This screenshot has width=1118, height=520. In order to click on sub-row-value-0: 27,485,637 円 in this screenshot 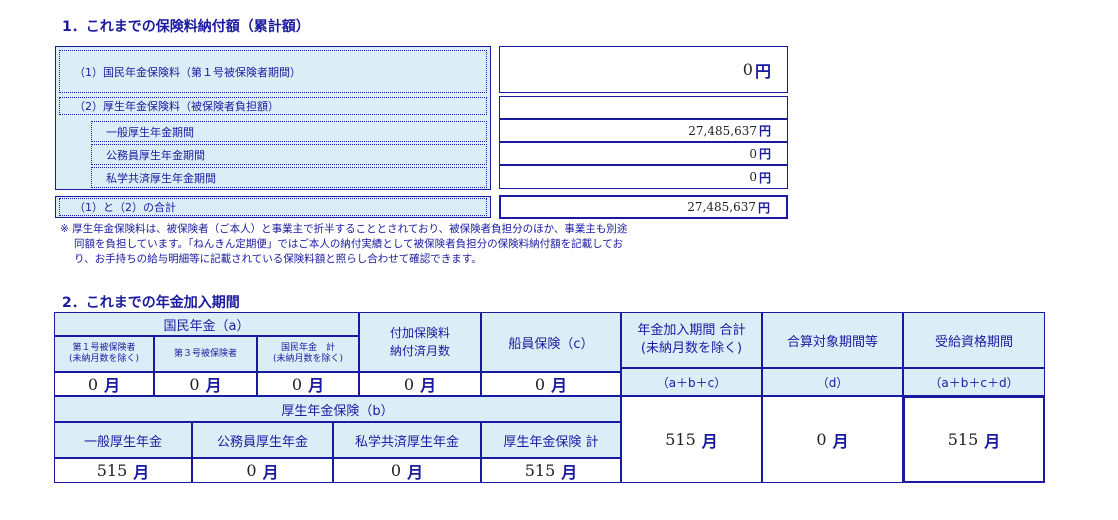, I will do `click(643, 130)`.